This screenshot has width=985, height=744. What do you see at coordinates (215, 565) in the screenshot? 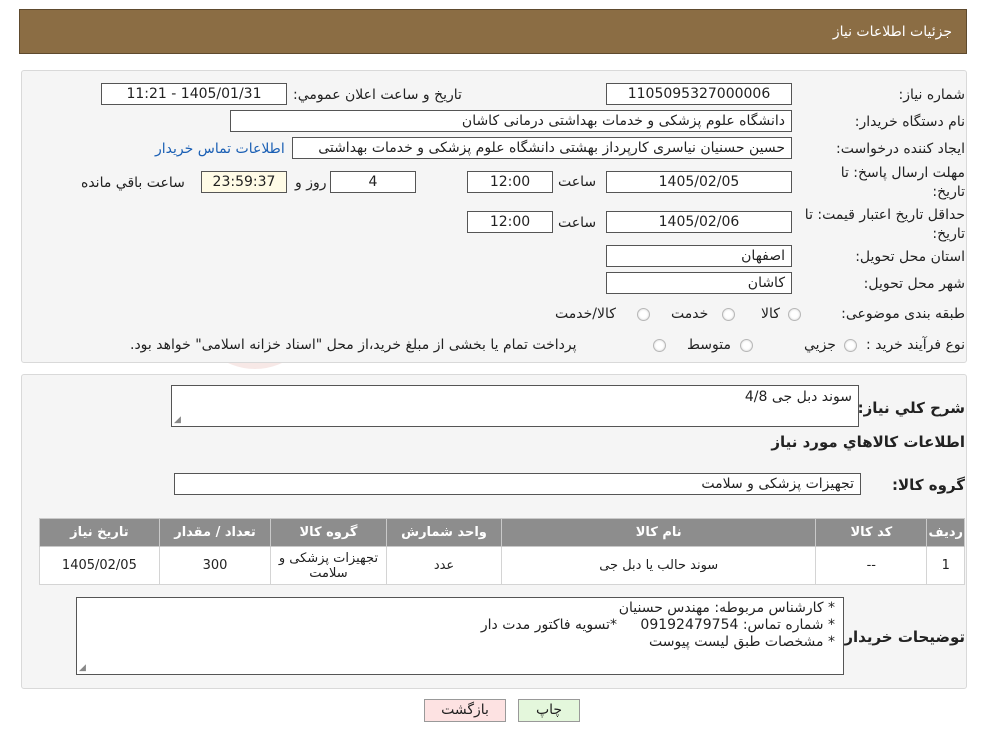
I see `cell-quantity: 300` at bounding box center [215, 565].